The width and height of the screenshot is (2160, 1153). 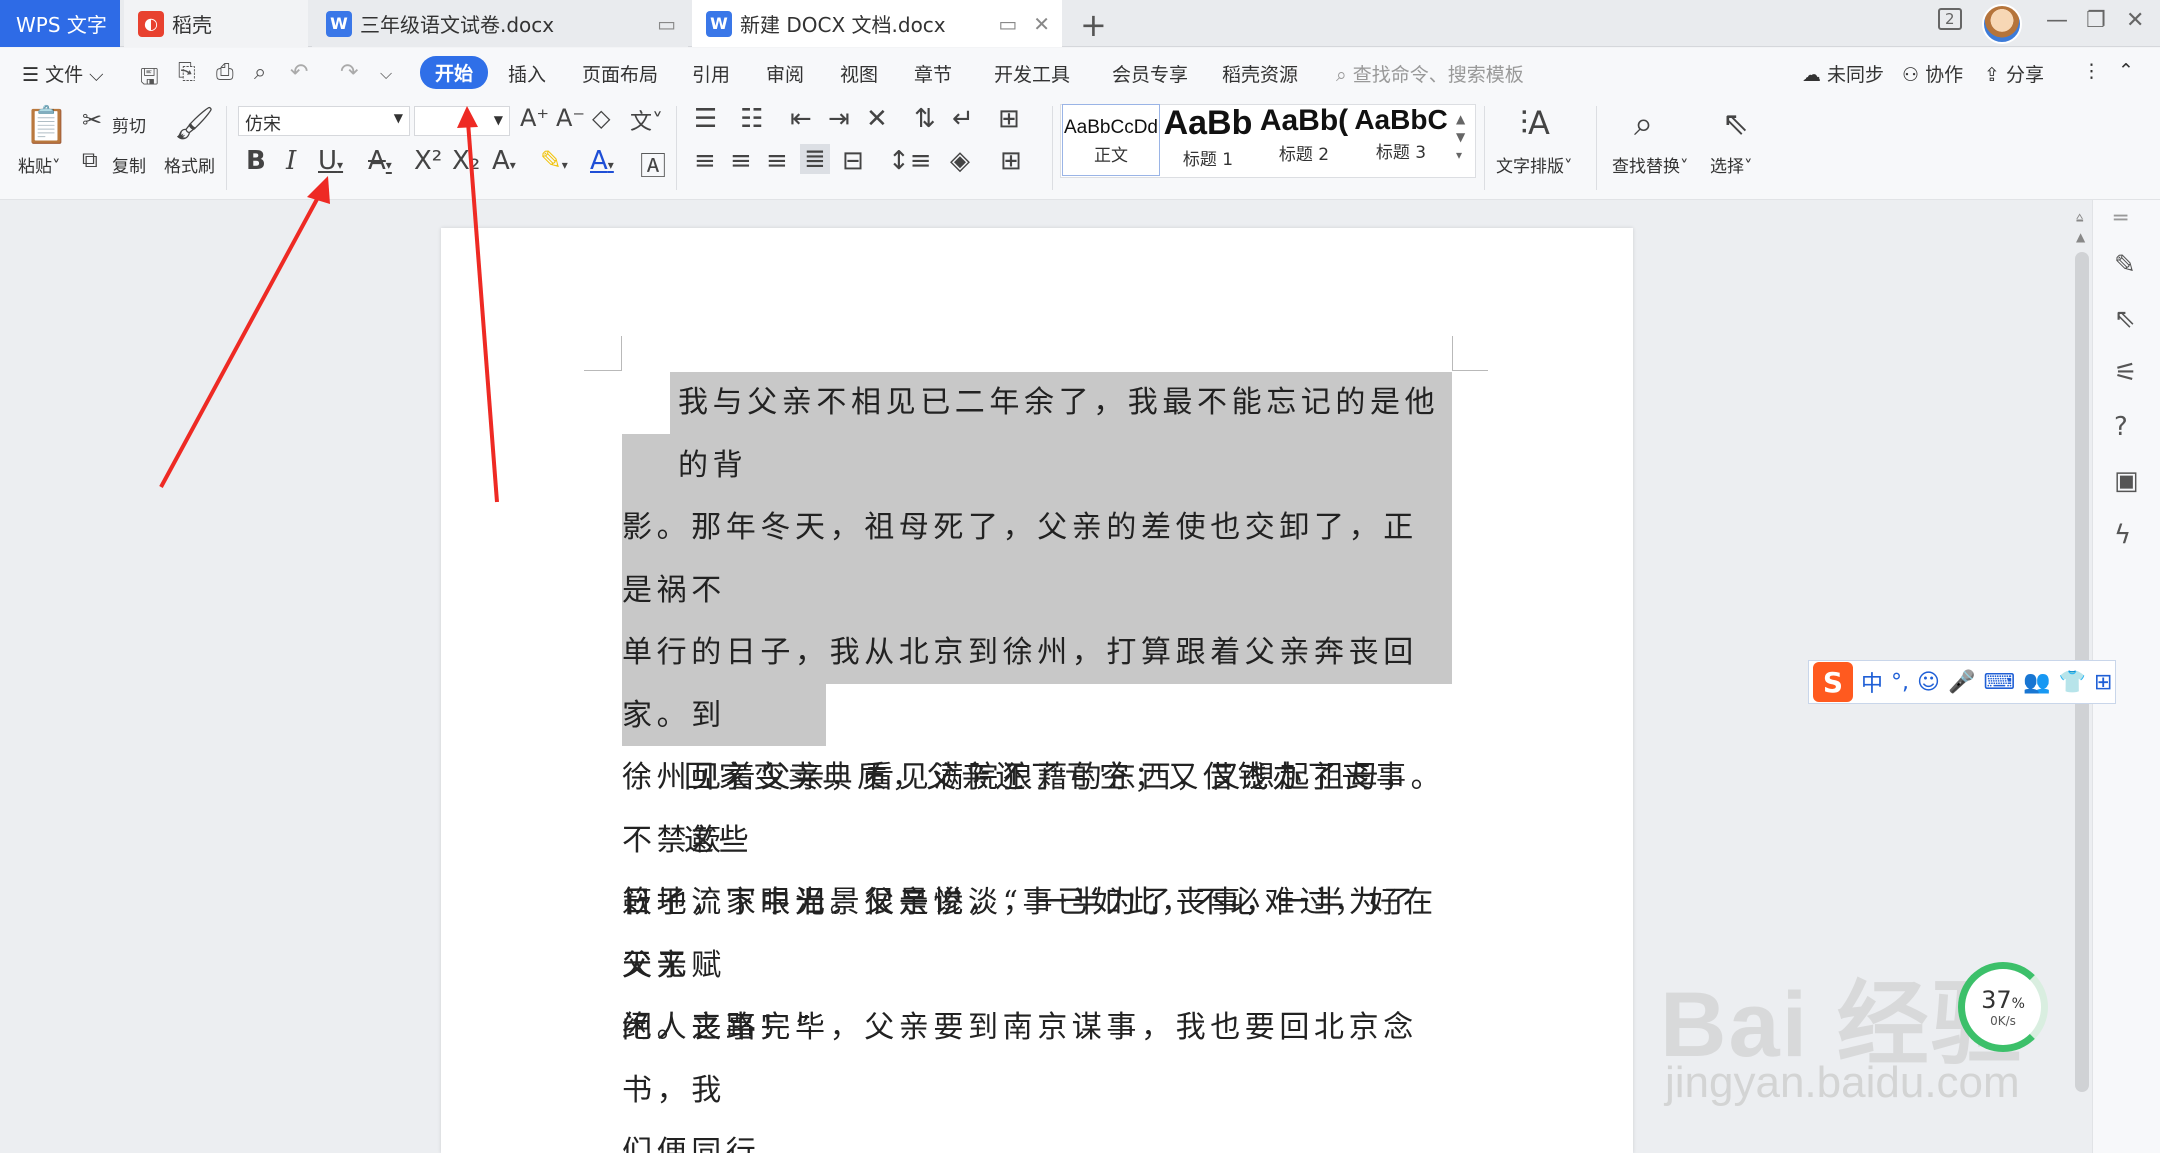 I want to click on pen-icon: ✎, so click(x=2125, y=265).